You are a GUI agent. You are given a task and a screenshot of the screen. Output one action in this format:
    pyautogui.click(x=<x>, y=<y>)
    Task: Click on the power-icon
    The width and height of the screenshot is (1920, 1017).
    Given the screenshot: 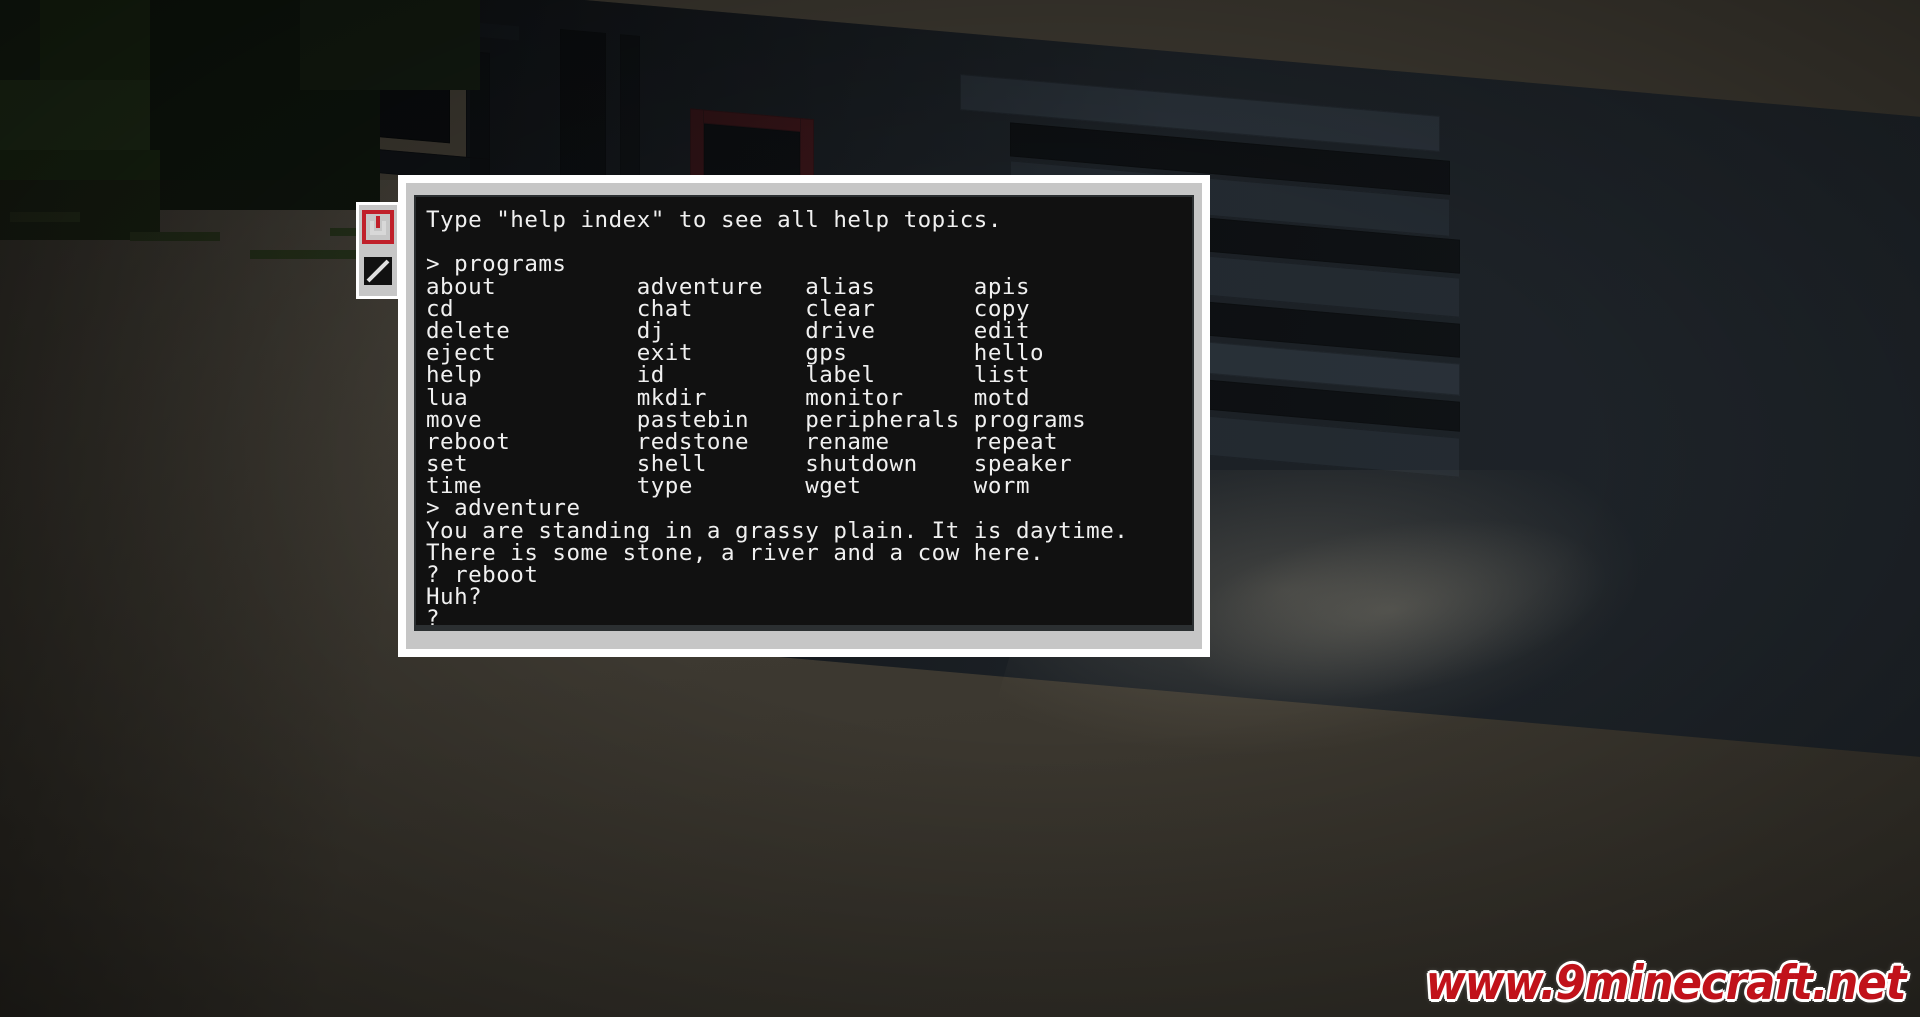 What is the action you would take?
    pyautogui.click(x=378, y=227)
    